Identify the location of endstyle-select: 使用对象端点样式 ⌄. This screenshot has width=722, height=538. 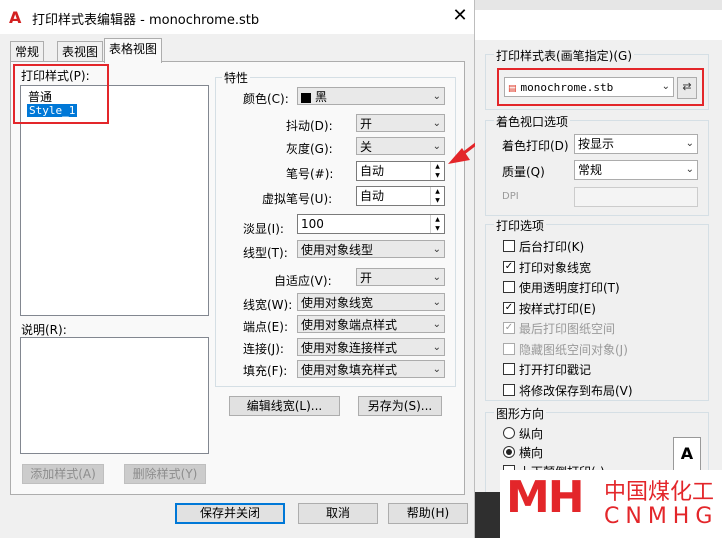
(371, 324).